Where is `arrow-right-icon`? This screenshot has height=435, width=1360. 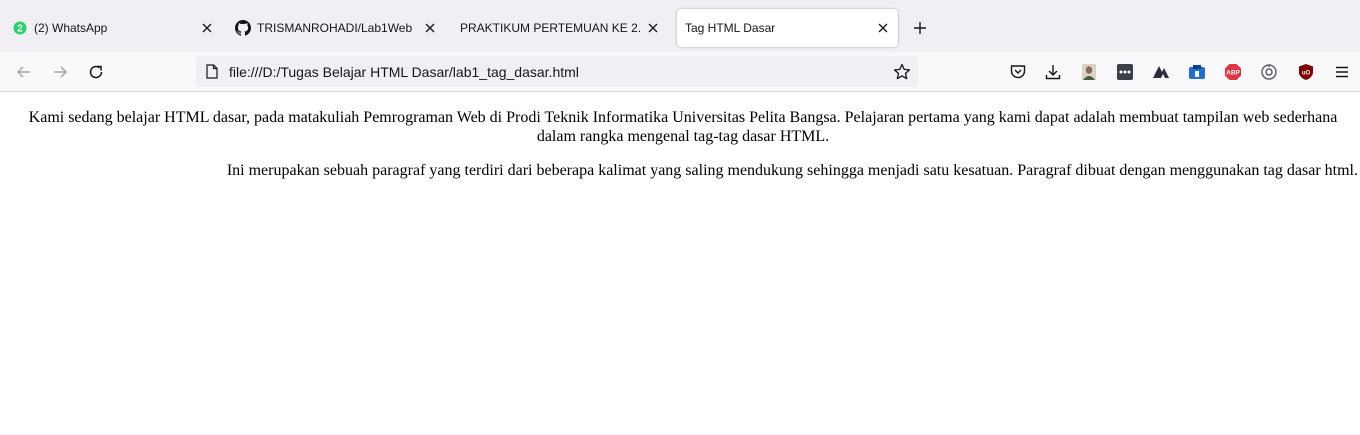 arrow-right-icon is located at coordinates (61, 72).